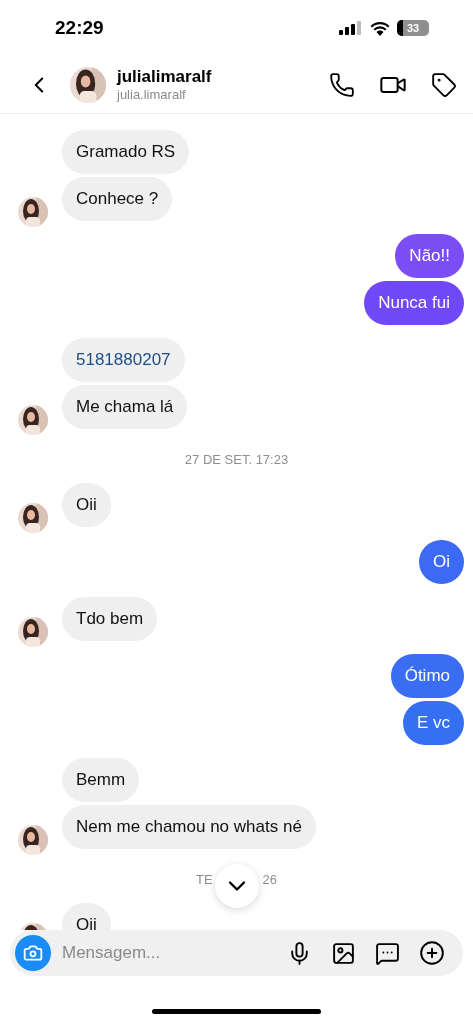  What do you see at coordinates (117, 199) in the screenshot?
I see `received-message: Conhece ?` at bounding box center [117, 199].